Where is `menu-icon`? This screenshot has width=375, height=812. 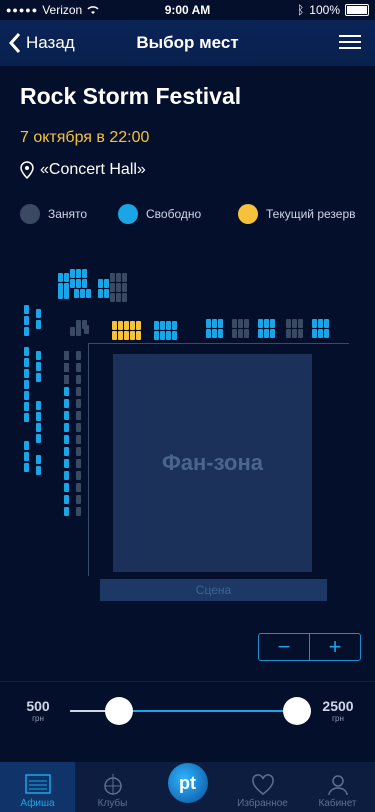
menu-icon is located at coordinates (350, 43).